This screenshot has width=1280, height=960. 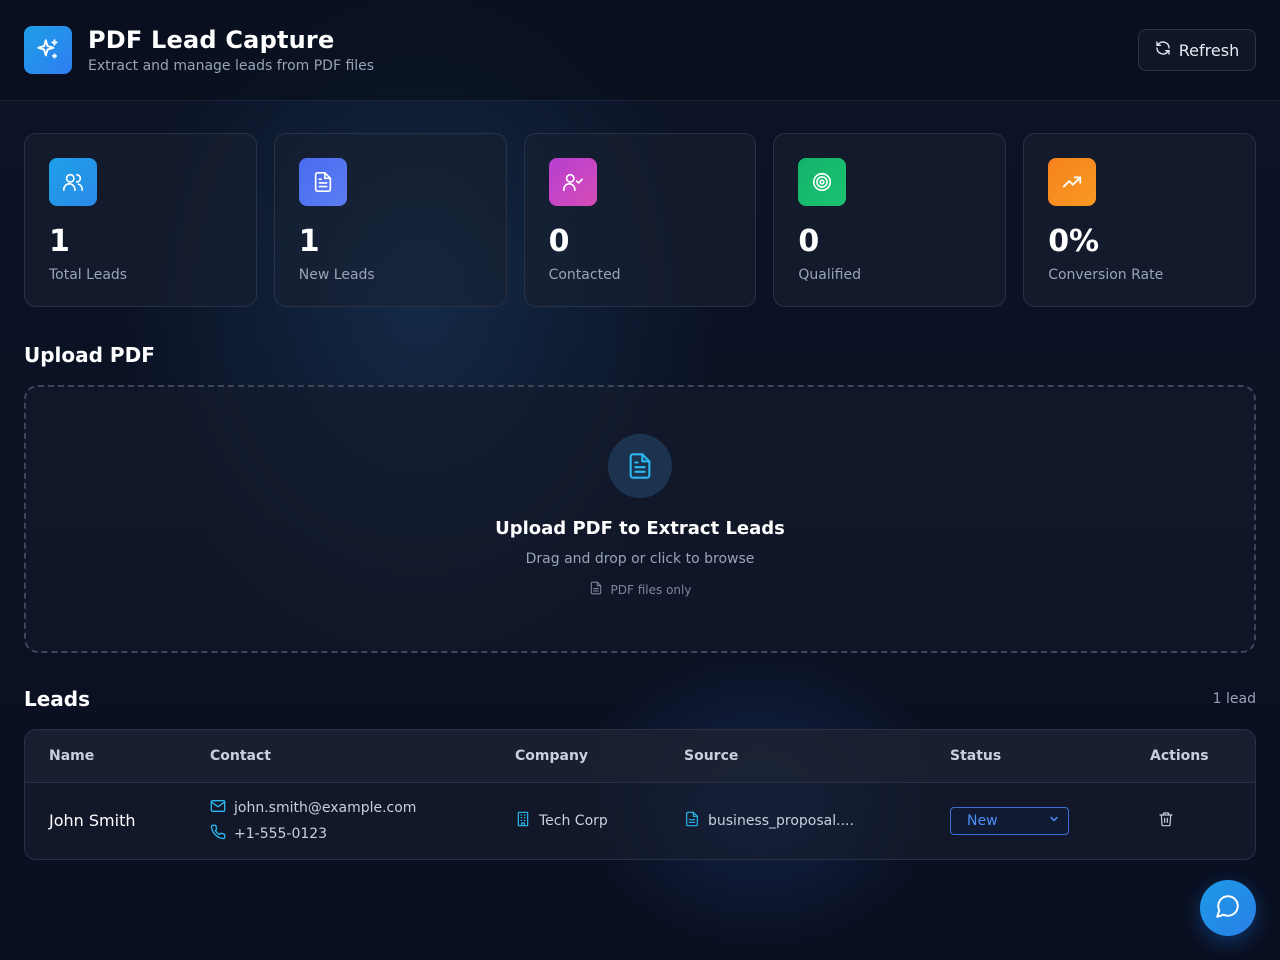 What do you see at coordinates (338, 820) in the screenshot?
I see `lead-contact: john.smith@example.com +1-555-0123` at bounding box center [338, 820].